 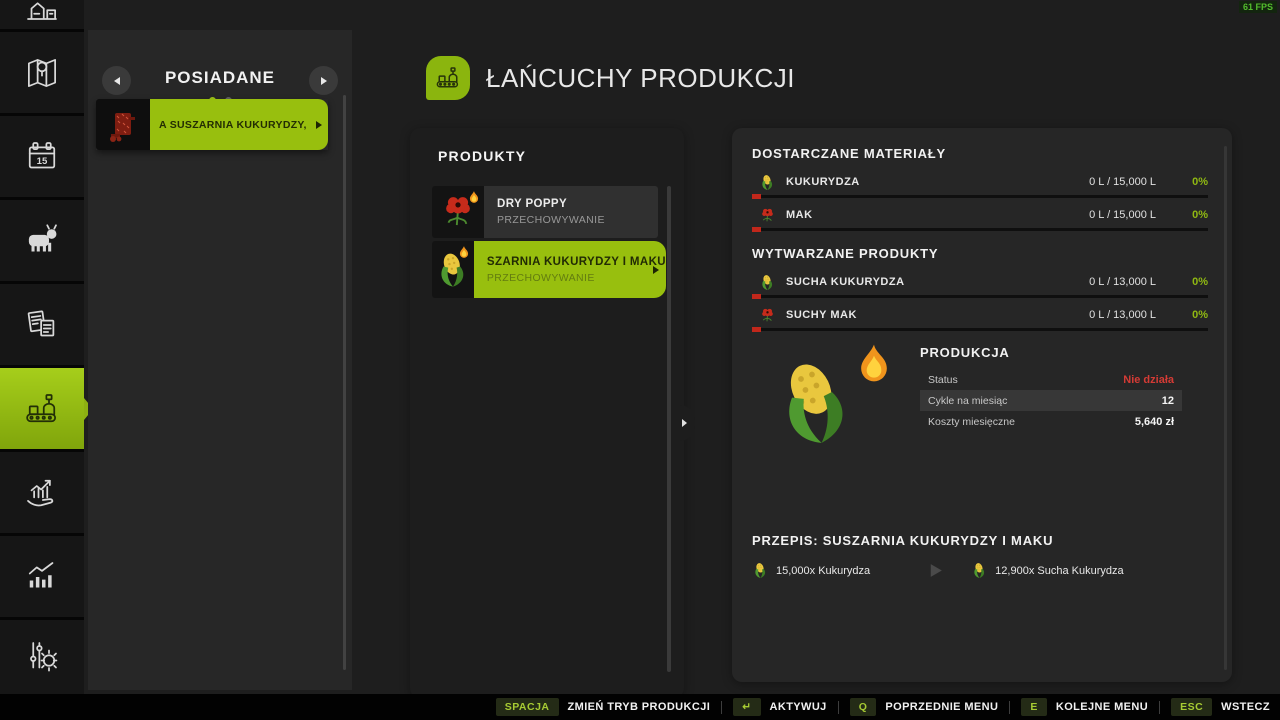 I want to click on owned-production-item: A SUSZARNIA KUKURYDZY, MA, so click(x=212, y=124).